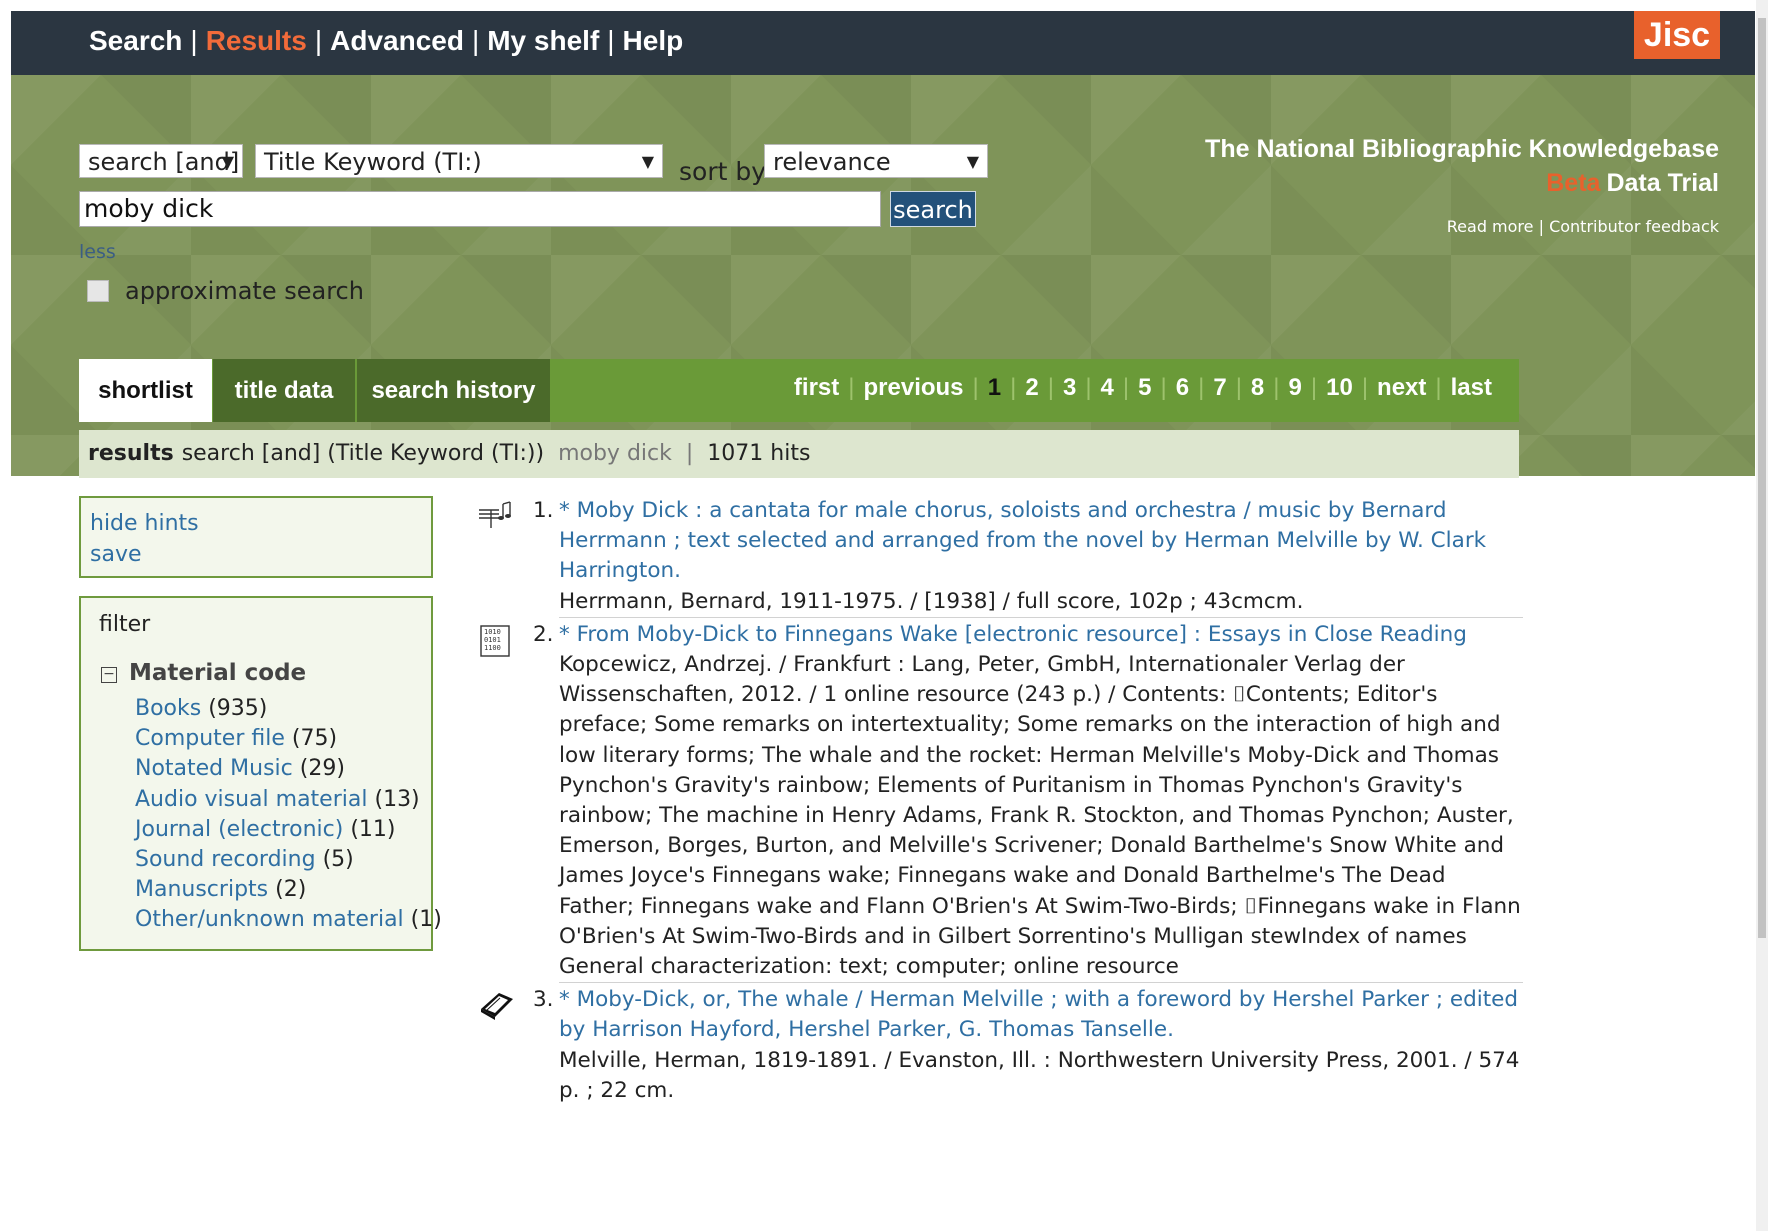 This screenshot has width=1768, height=1231. I want to click on result-number: 1., so click(543, 510).